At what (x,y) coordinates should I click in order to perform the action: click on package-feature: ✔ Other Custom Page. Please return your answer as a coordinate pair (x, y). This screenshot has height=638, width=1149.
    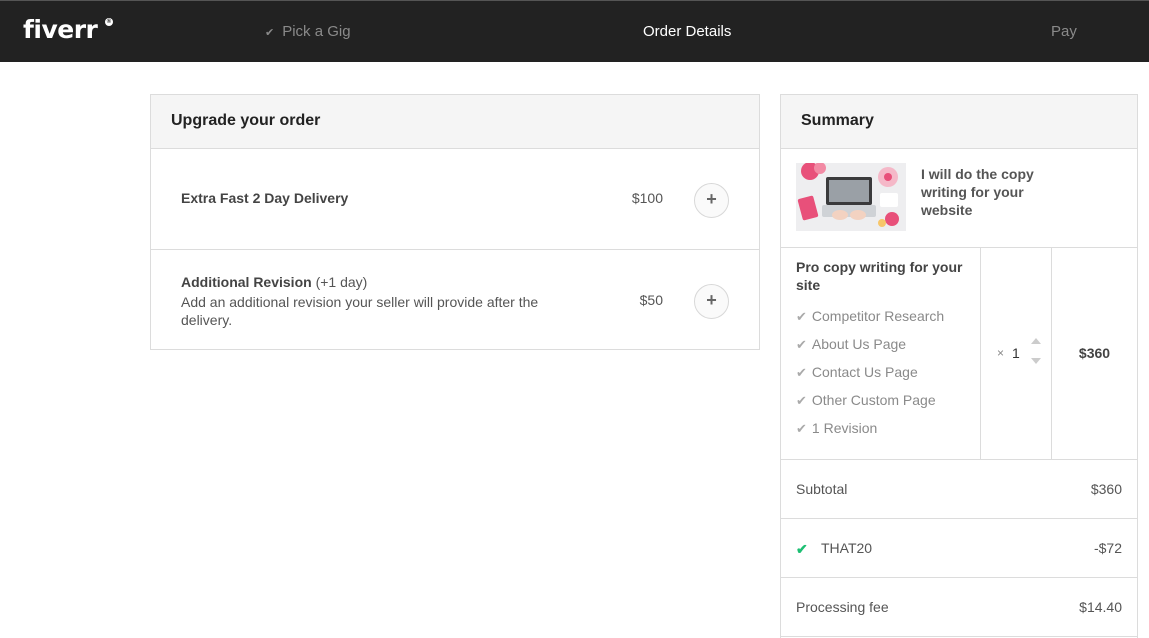
    Looking at the image, I should click on (880, 406).